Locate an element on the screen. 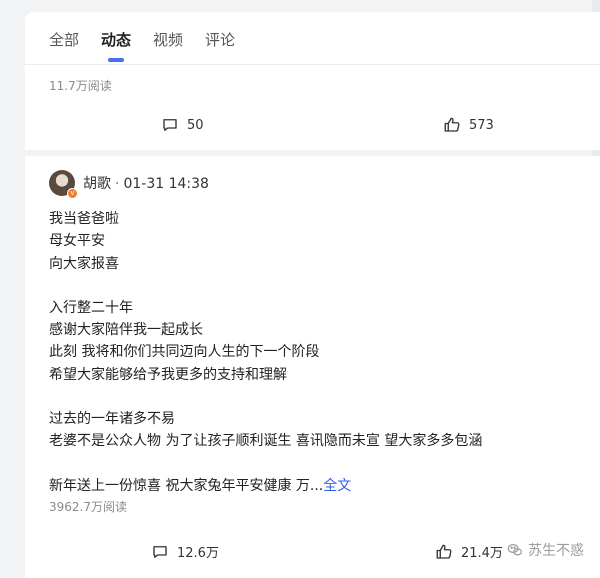 The image size is (600, 578). expand-full-text-link: 全文 is located at coordinates (337, 486).